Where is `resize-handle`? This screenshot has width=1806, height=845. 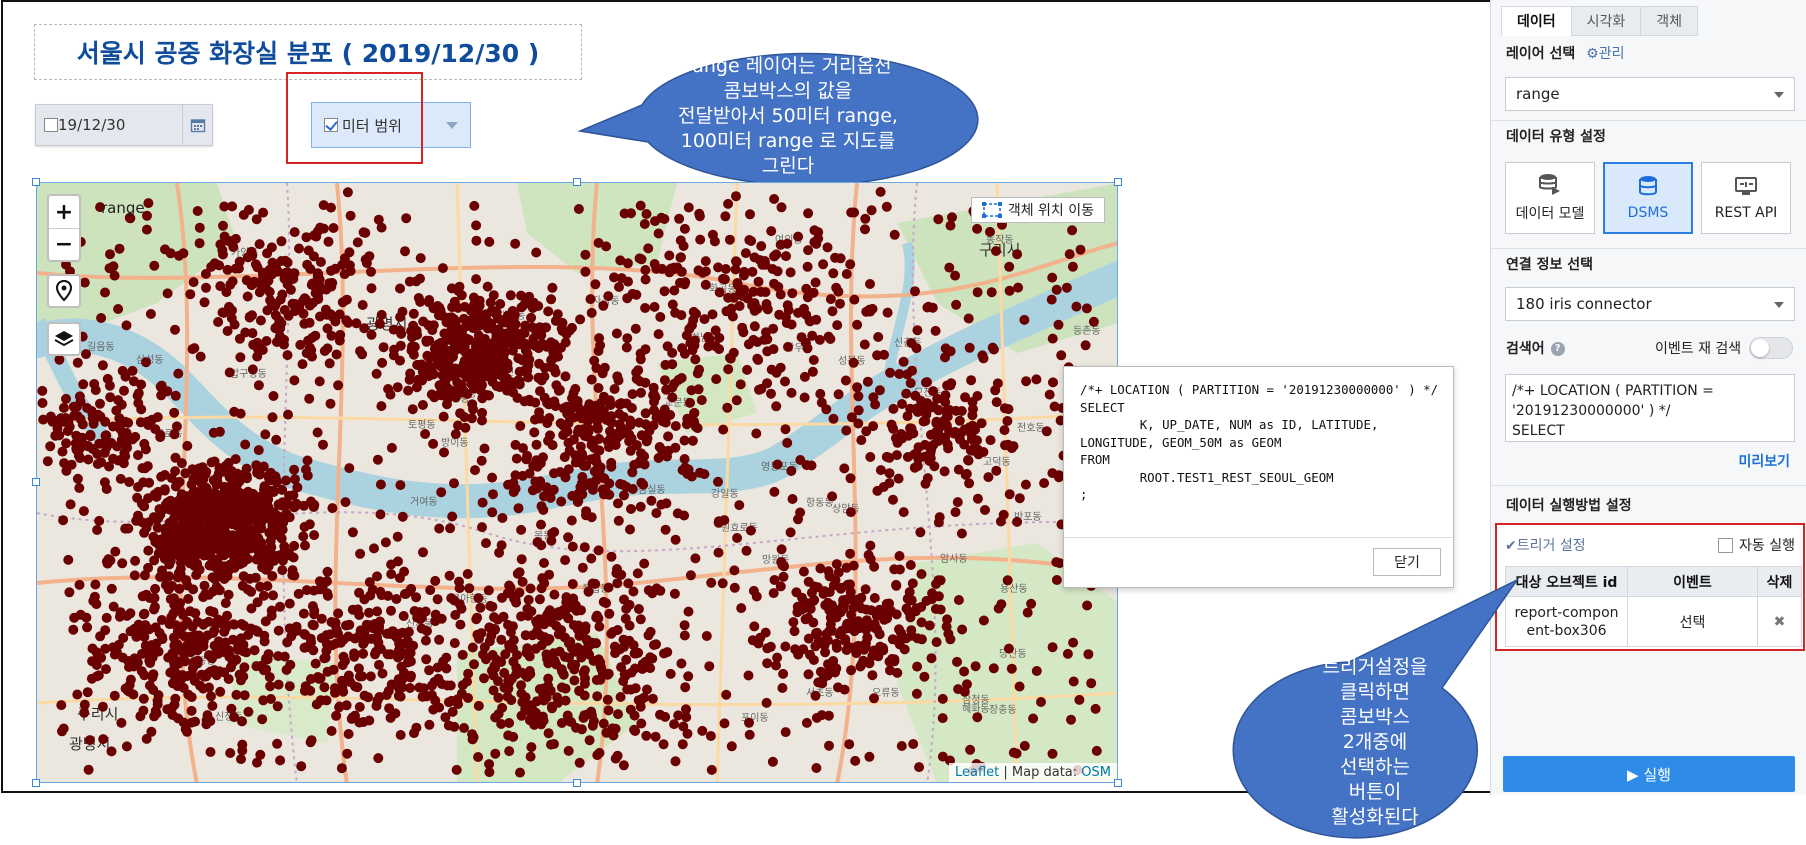
resize-handle is located at coordinates (36, 783).